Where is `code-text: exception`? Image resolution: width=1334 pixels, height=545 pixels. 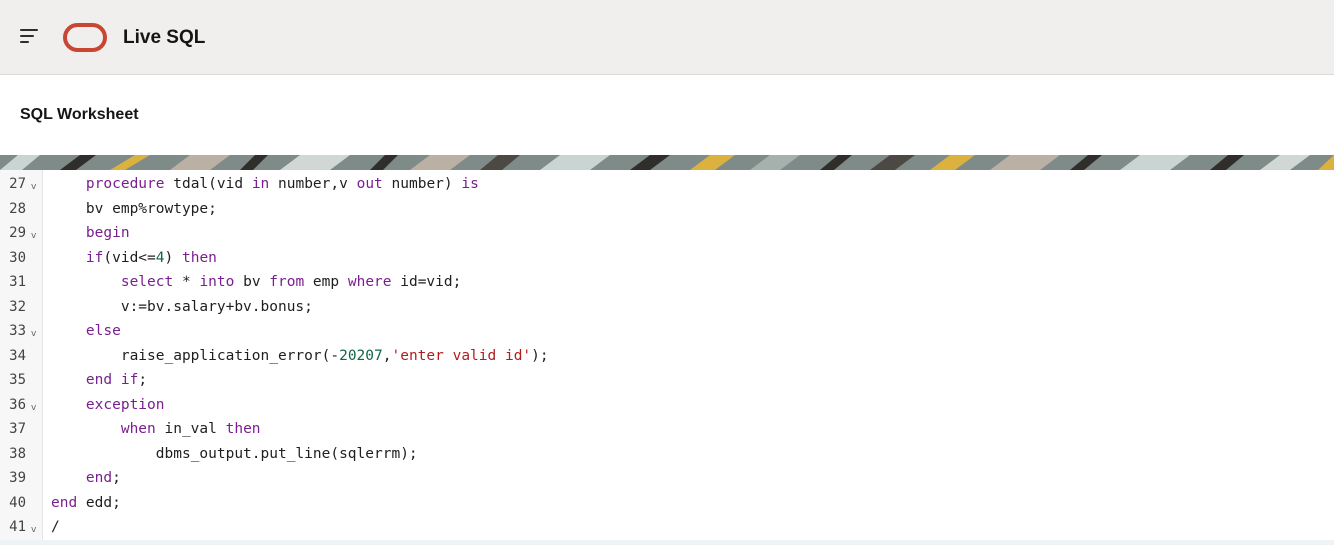
code-text: exception is located at coordinates (108, 405).